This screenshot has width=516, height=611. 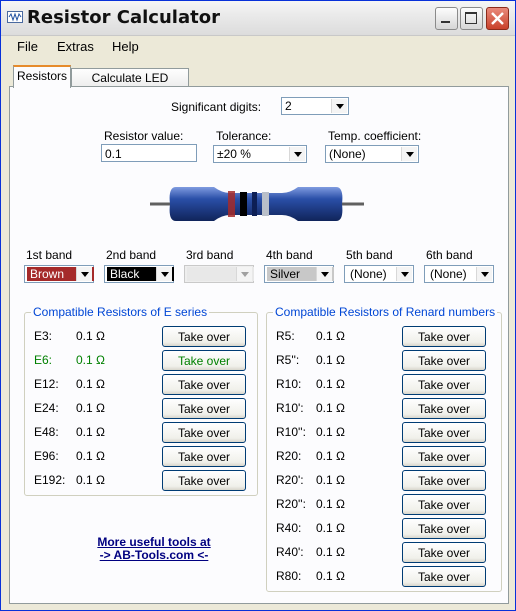 What do you see at coordinates (288, 106) in the screenshot?
I see `significant-digits-value: 2` at bounding box center [288, 106].